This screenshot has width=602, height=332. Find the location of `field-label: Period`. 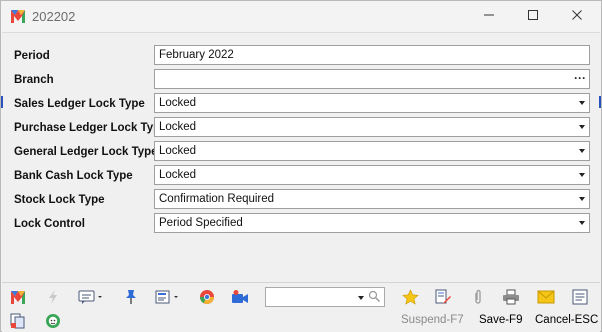

field-label: Period is located at coordinates (32, 56).